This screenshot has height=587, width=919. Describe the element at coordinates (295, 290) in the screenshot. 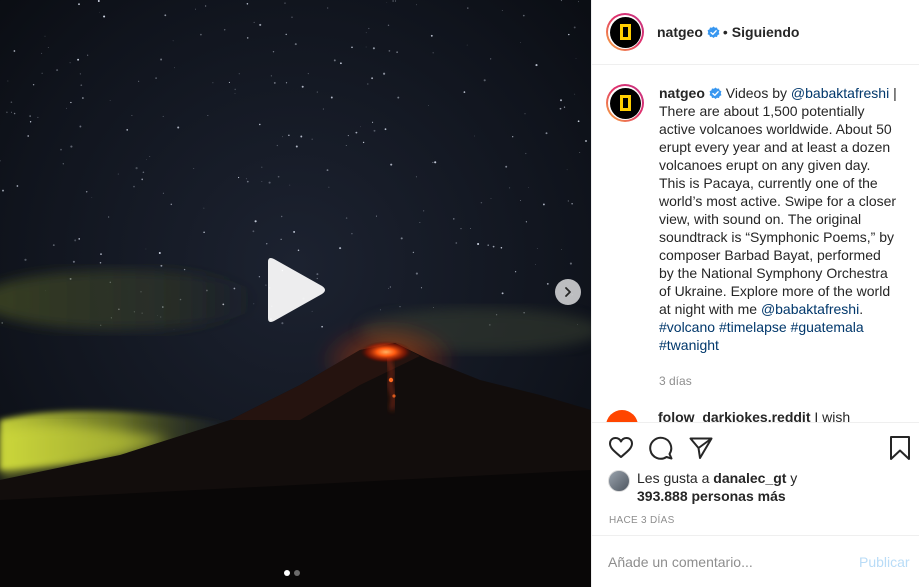

I see `play-button` at that location.